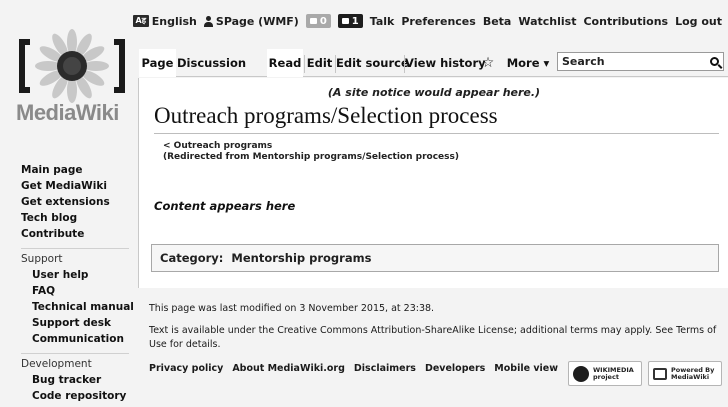  Describe the element at coordinates (355, 21) in the screenshot. I see `notices-count: 1` at that location.